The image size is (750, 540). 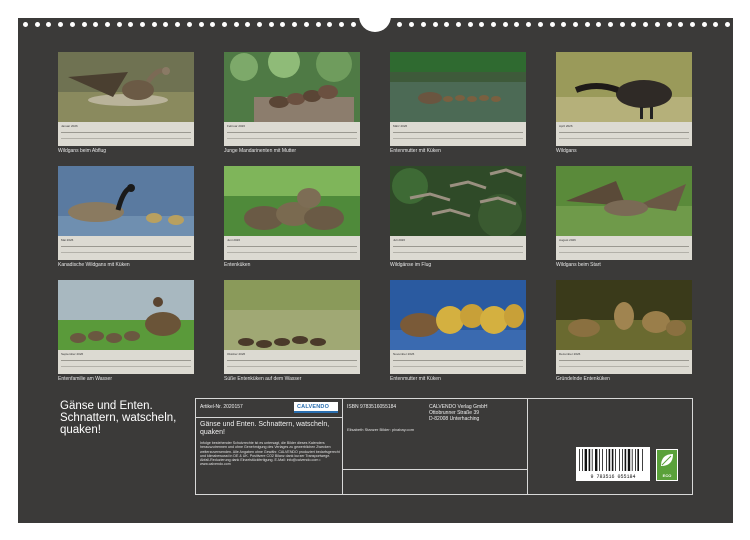 What do you see at coordinates (292, 248) in the screenshot?
I see `month-calendar: Juni 2026` at bounding box center [292, 248].